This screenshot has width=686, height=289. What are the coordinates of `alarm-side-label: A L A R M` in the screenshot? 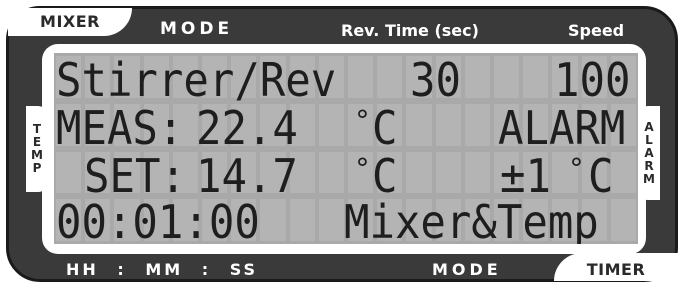 It's located at (649, 153).